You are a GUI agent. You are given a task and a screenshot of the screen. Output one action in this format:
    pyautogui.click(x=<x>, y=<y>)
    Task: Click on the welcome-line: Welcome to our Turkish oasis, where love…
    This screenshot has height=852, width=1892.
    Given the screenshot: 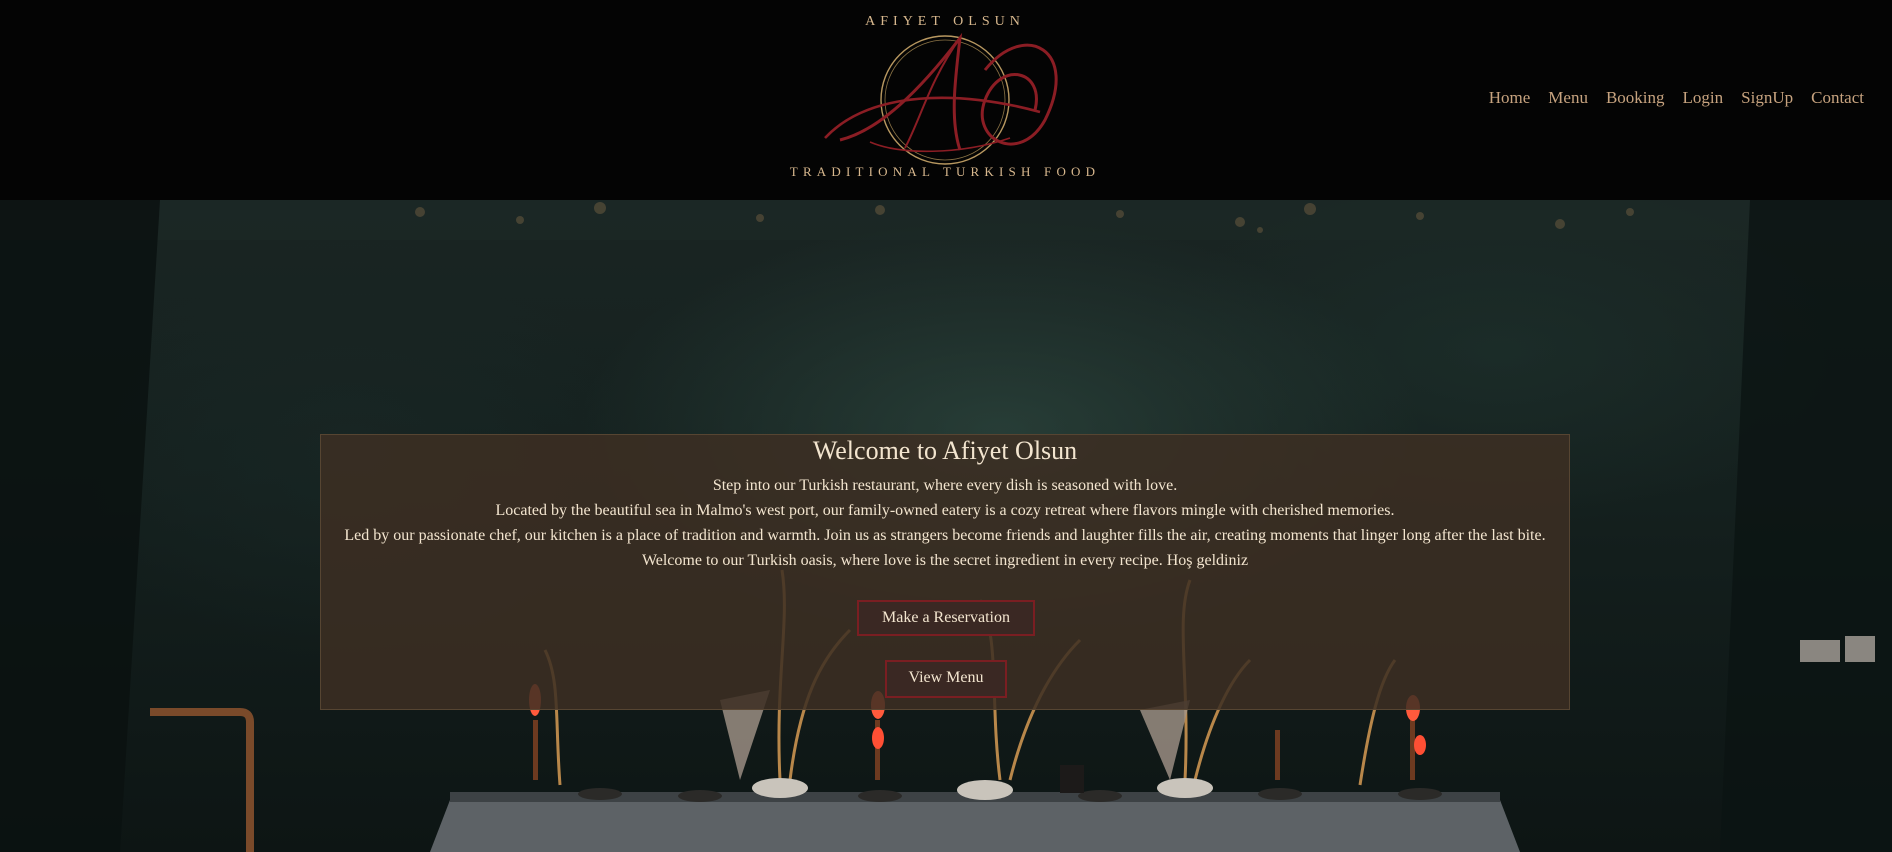 What is the action you would take?
    pyautogui.click(x=945, y=560)
    